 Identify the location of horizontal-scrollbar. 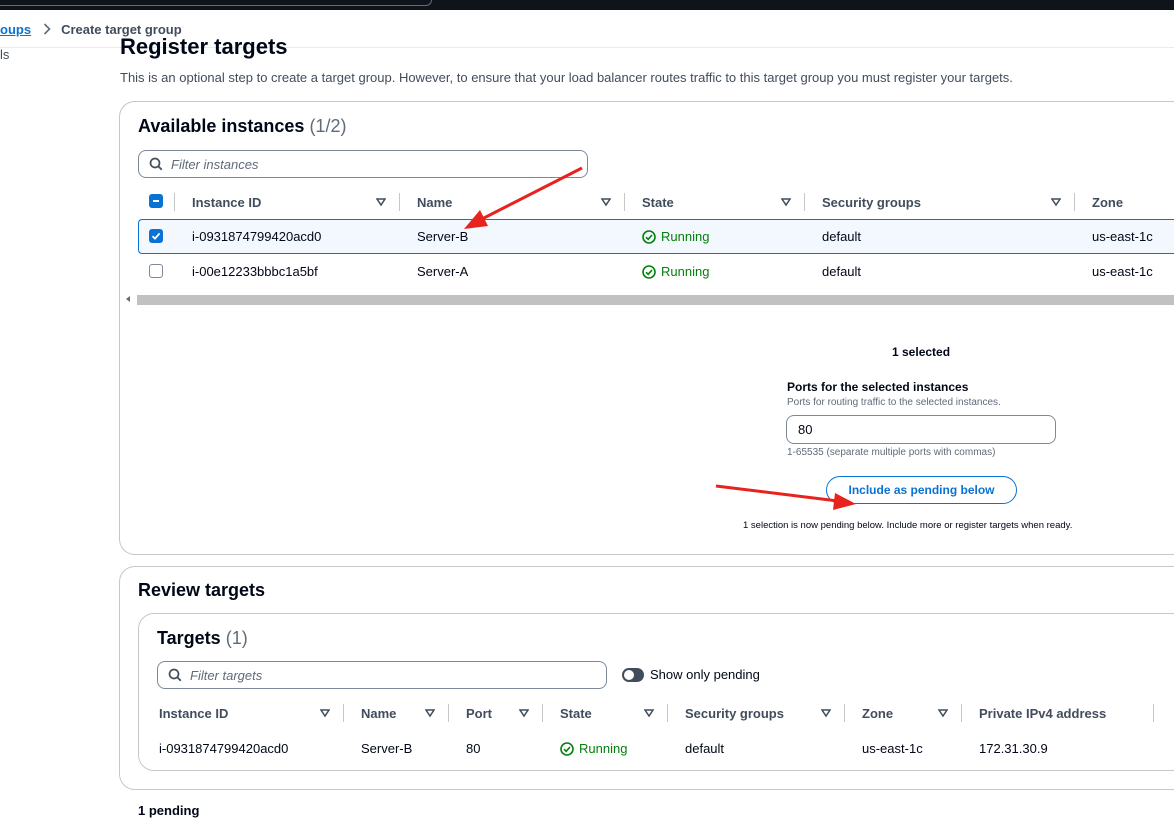
(648, 300).